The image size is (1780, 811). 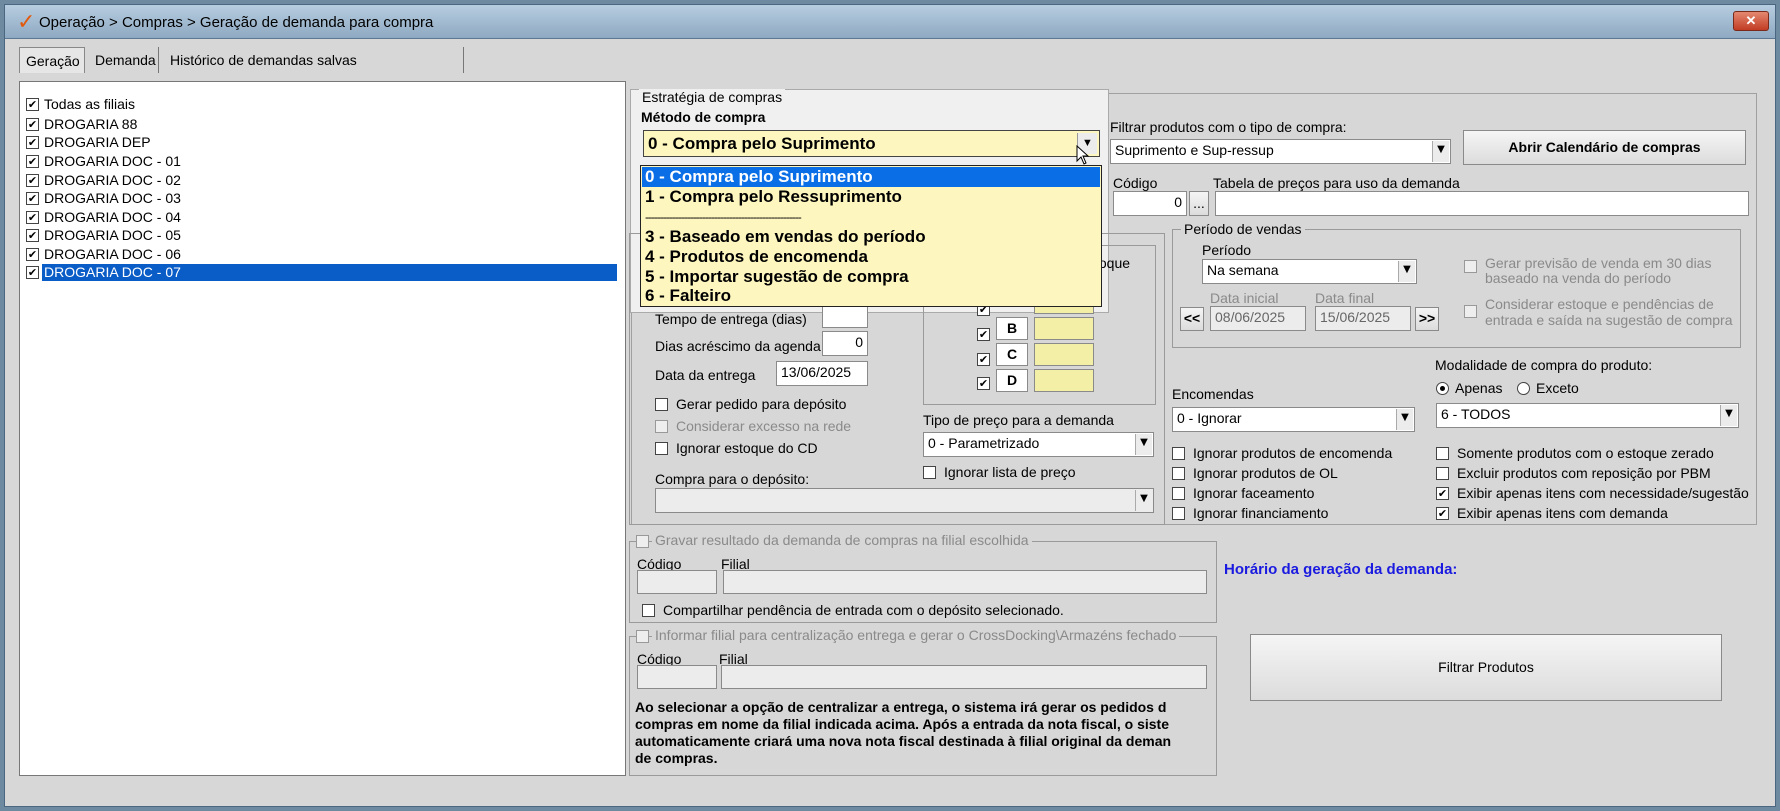 I want to click on ignorar-lista-checkbox, so click(x=929, y=472).